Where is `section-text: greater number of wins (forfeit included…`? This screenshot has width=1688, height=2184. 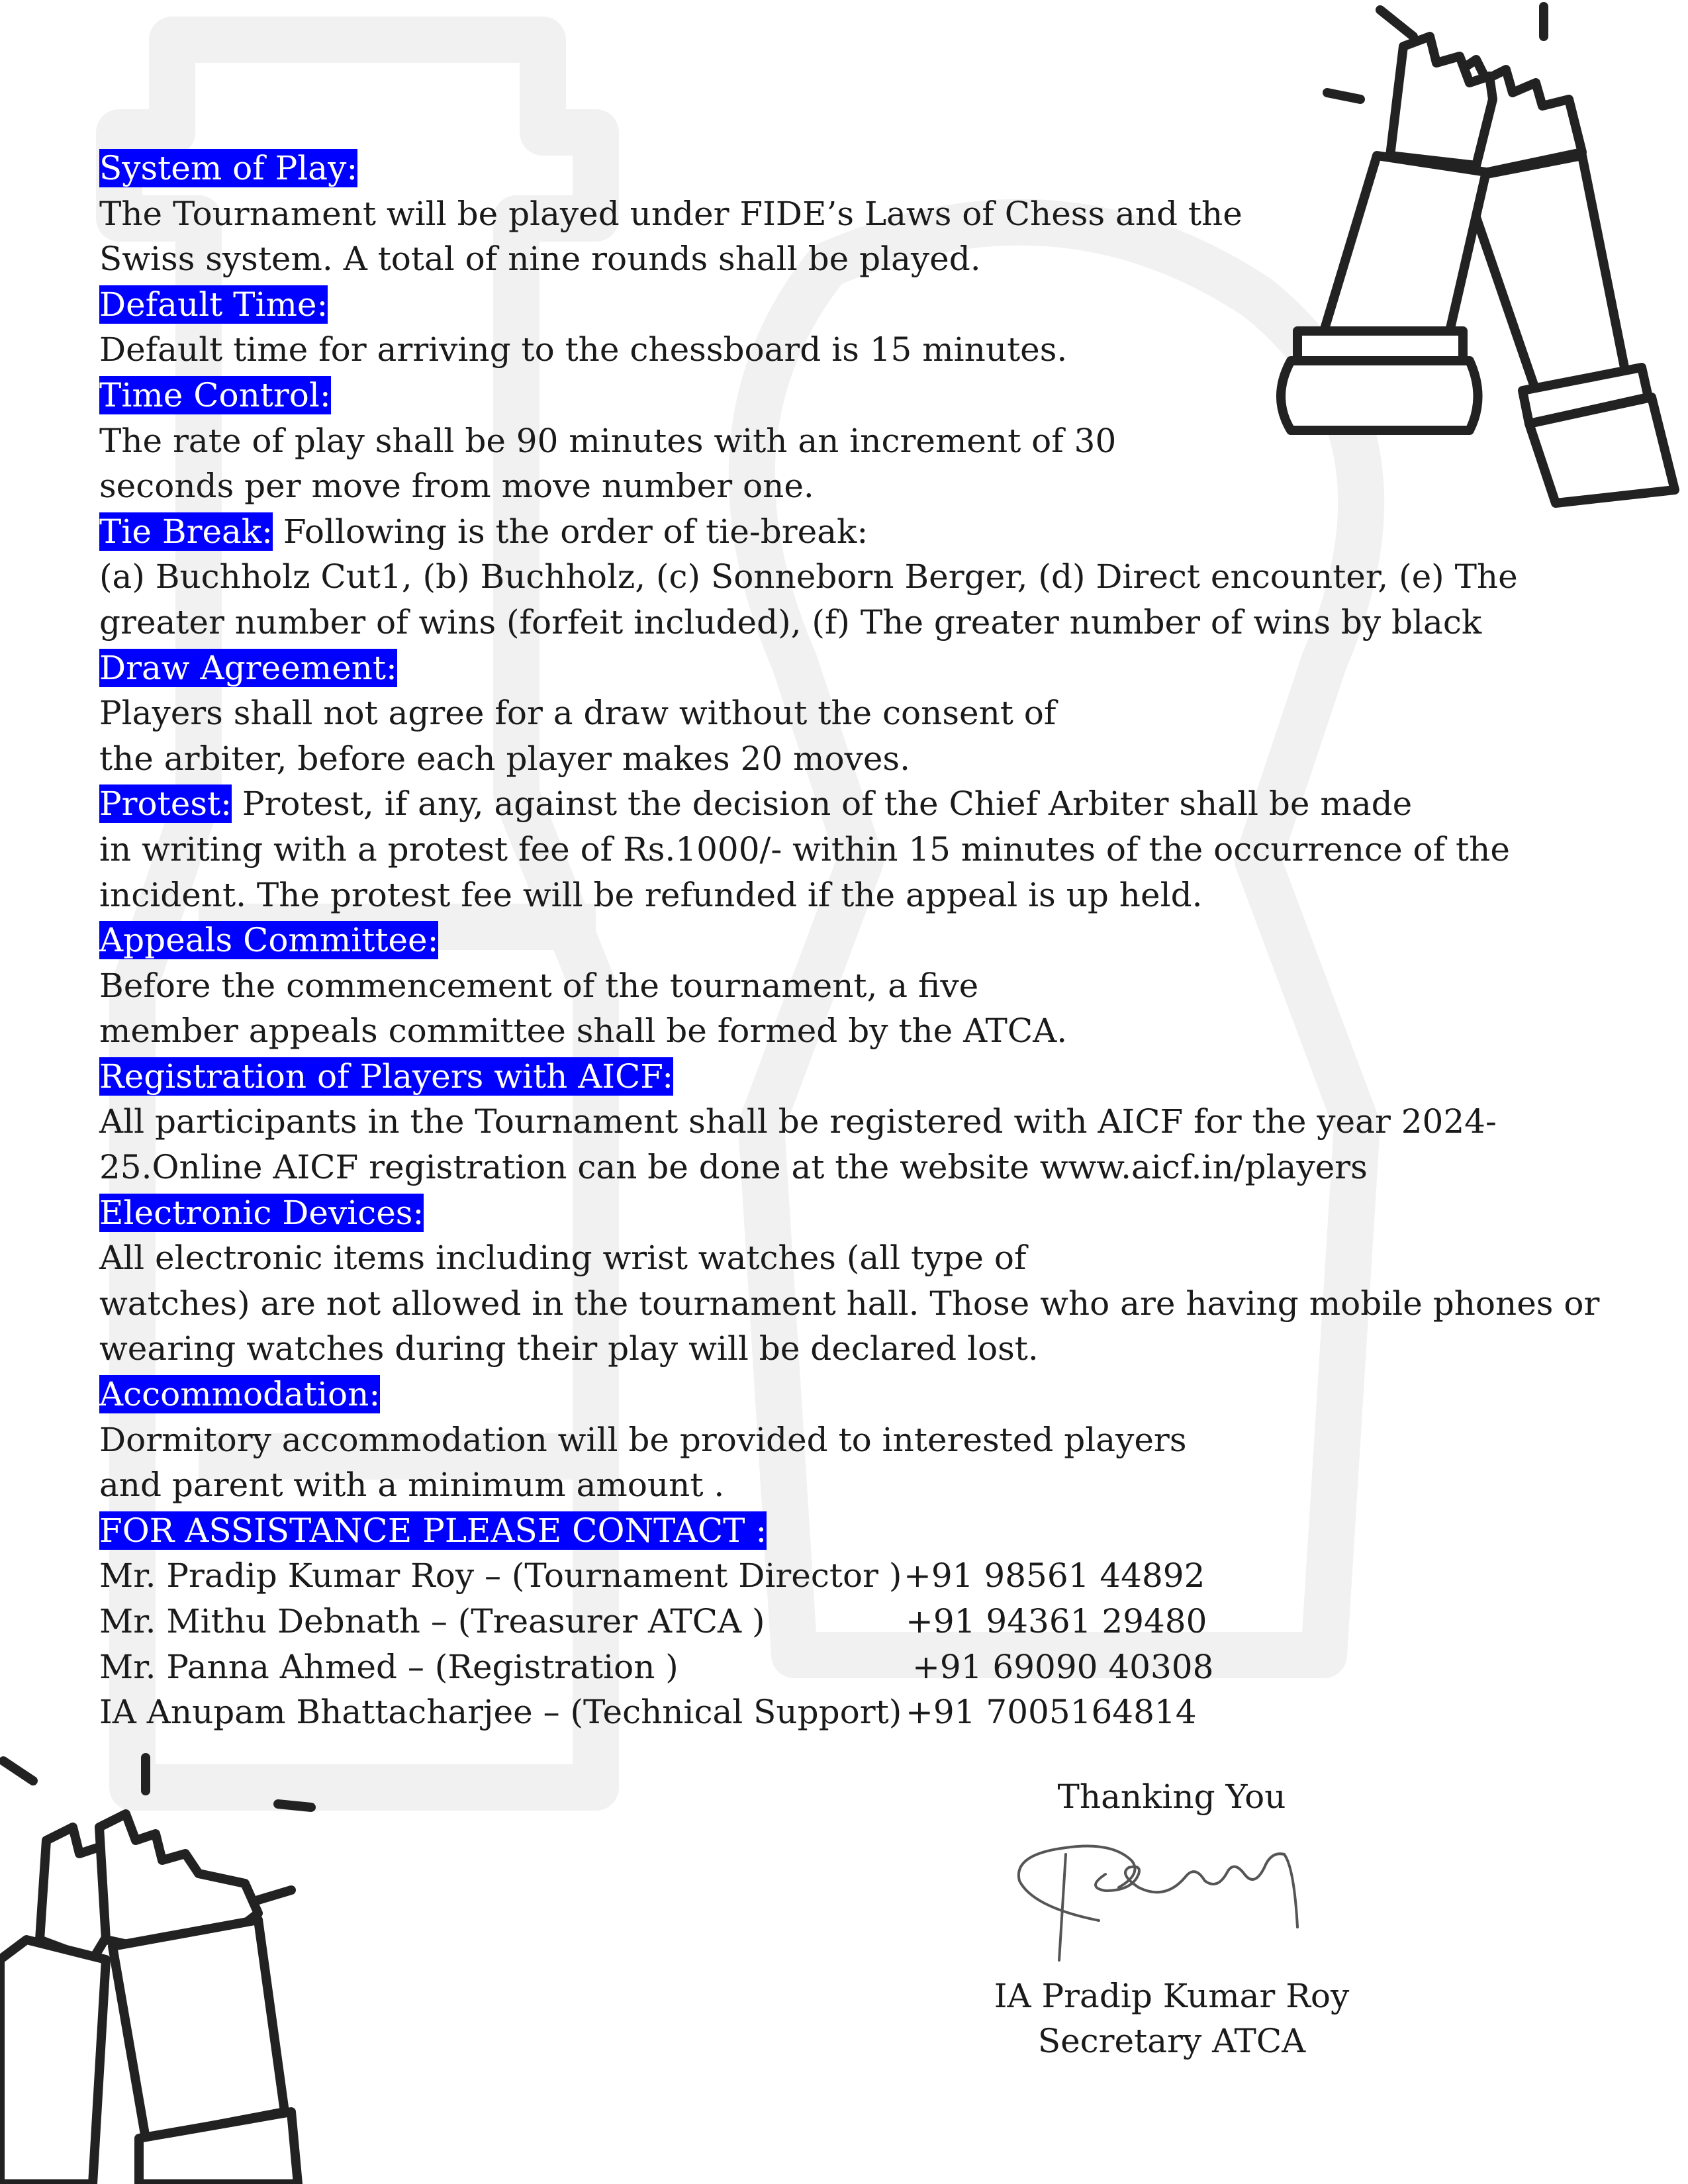 section-text: greater number of wins (forfeit included… is located at coordinates (790, 621).